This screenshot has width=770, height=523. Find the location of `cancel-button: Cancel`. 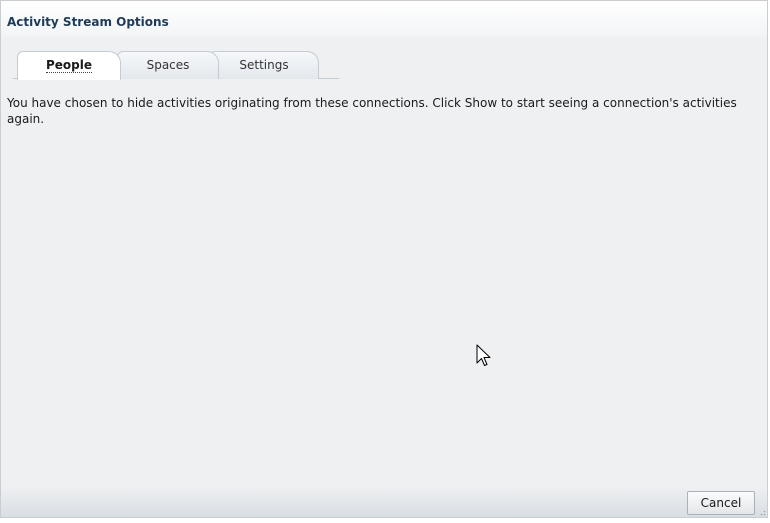

cancel-button: Cancel is located at coordinates (721, 503).